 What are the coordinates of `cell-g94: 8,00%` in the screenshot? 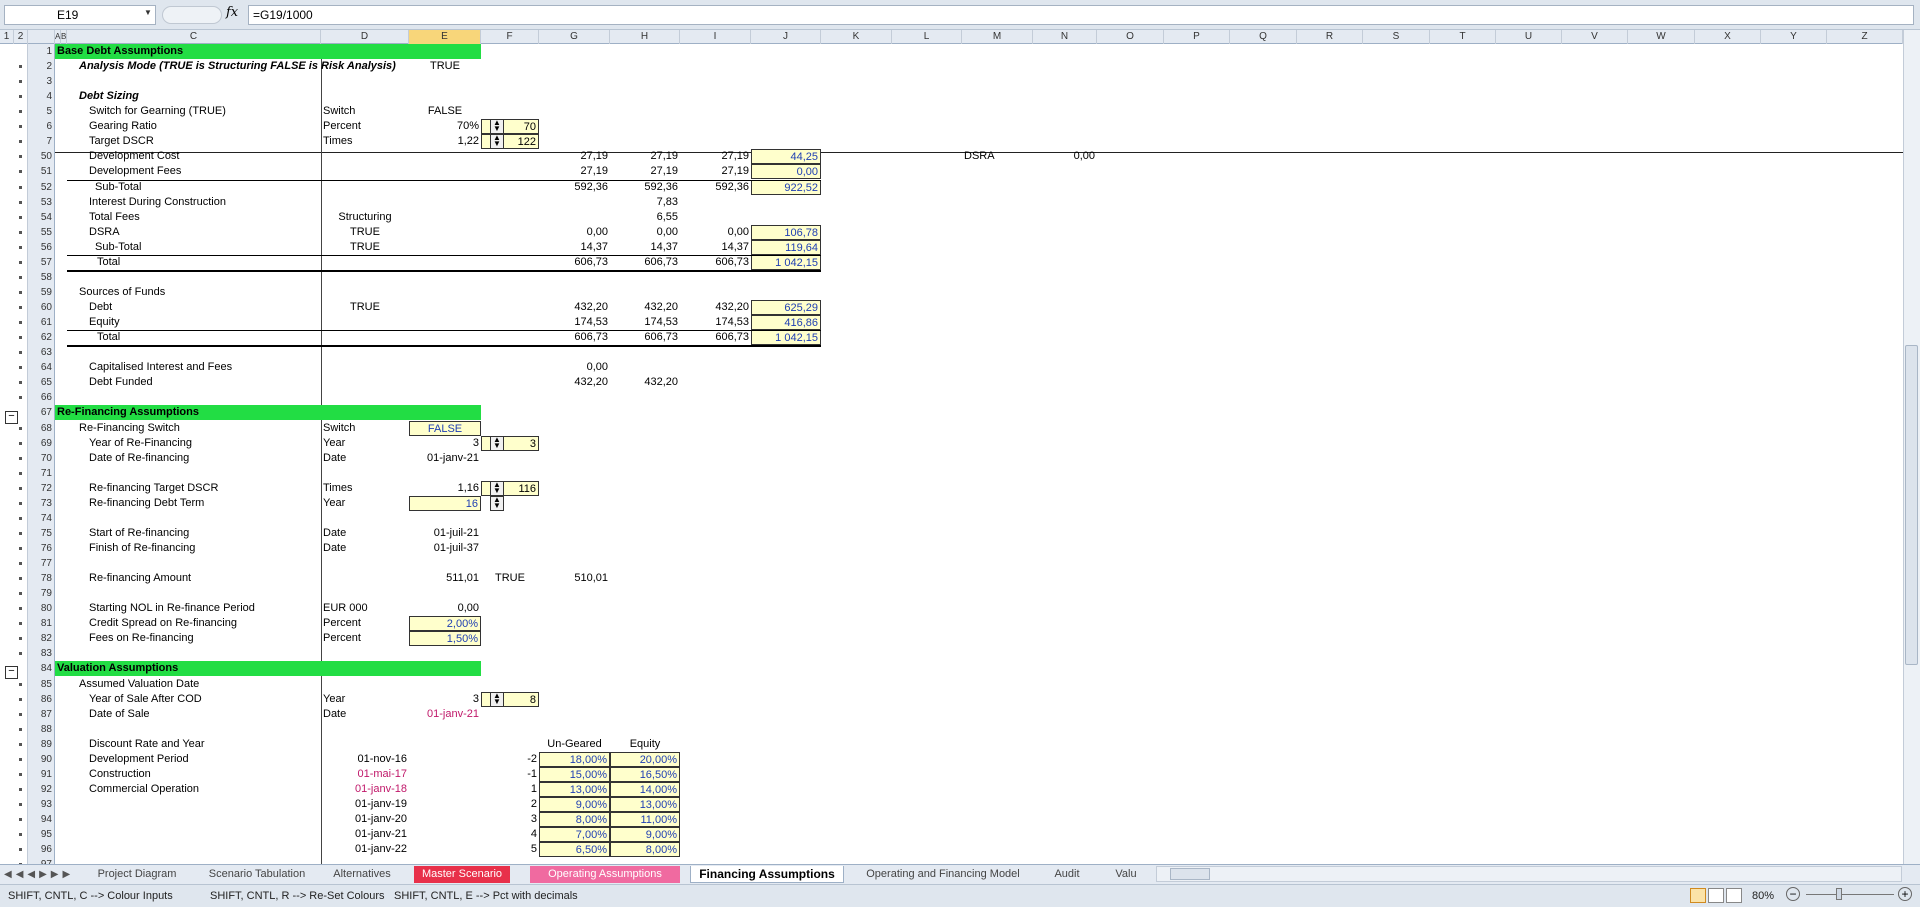 It's located at (574, 819).